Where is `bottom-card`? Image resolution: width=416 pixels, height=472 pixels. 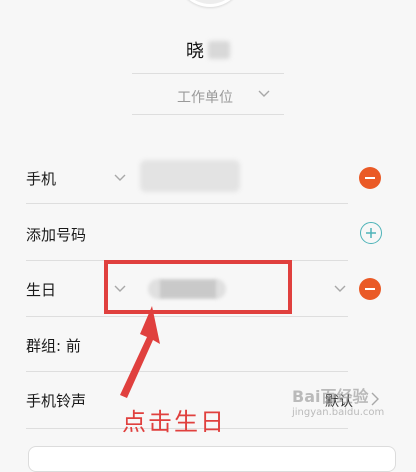 bottom-card is located at coordinates (212, 459).